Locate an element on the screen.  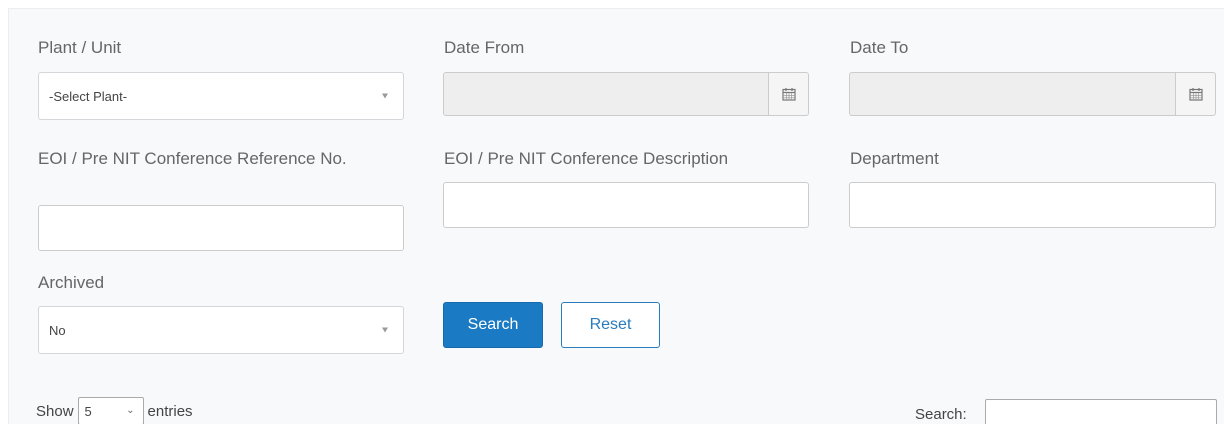
date-from-calendar-button is located at coordinates (788, 94).